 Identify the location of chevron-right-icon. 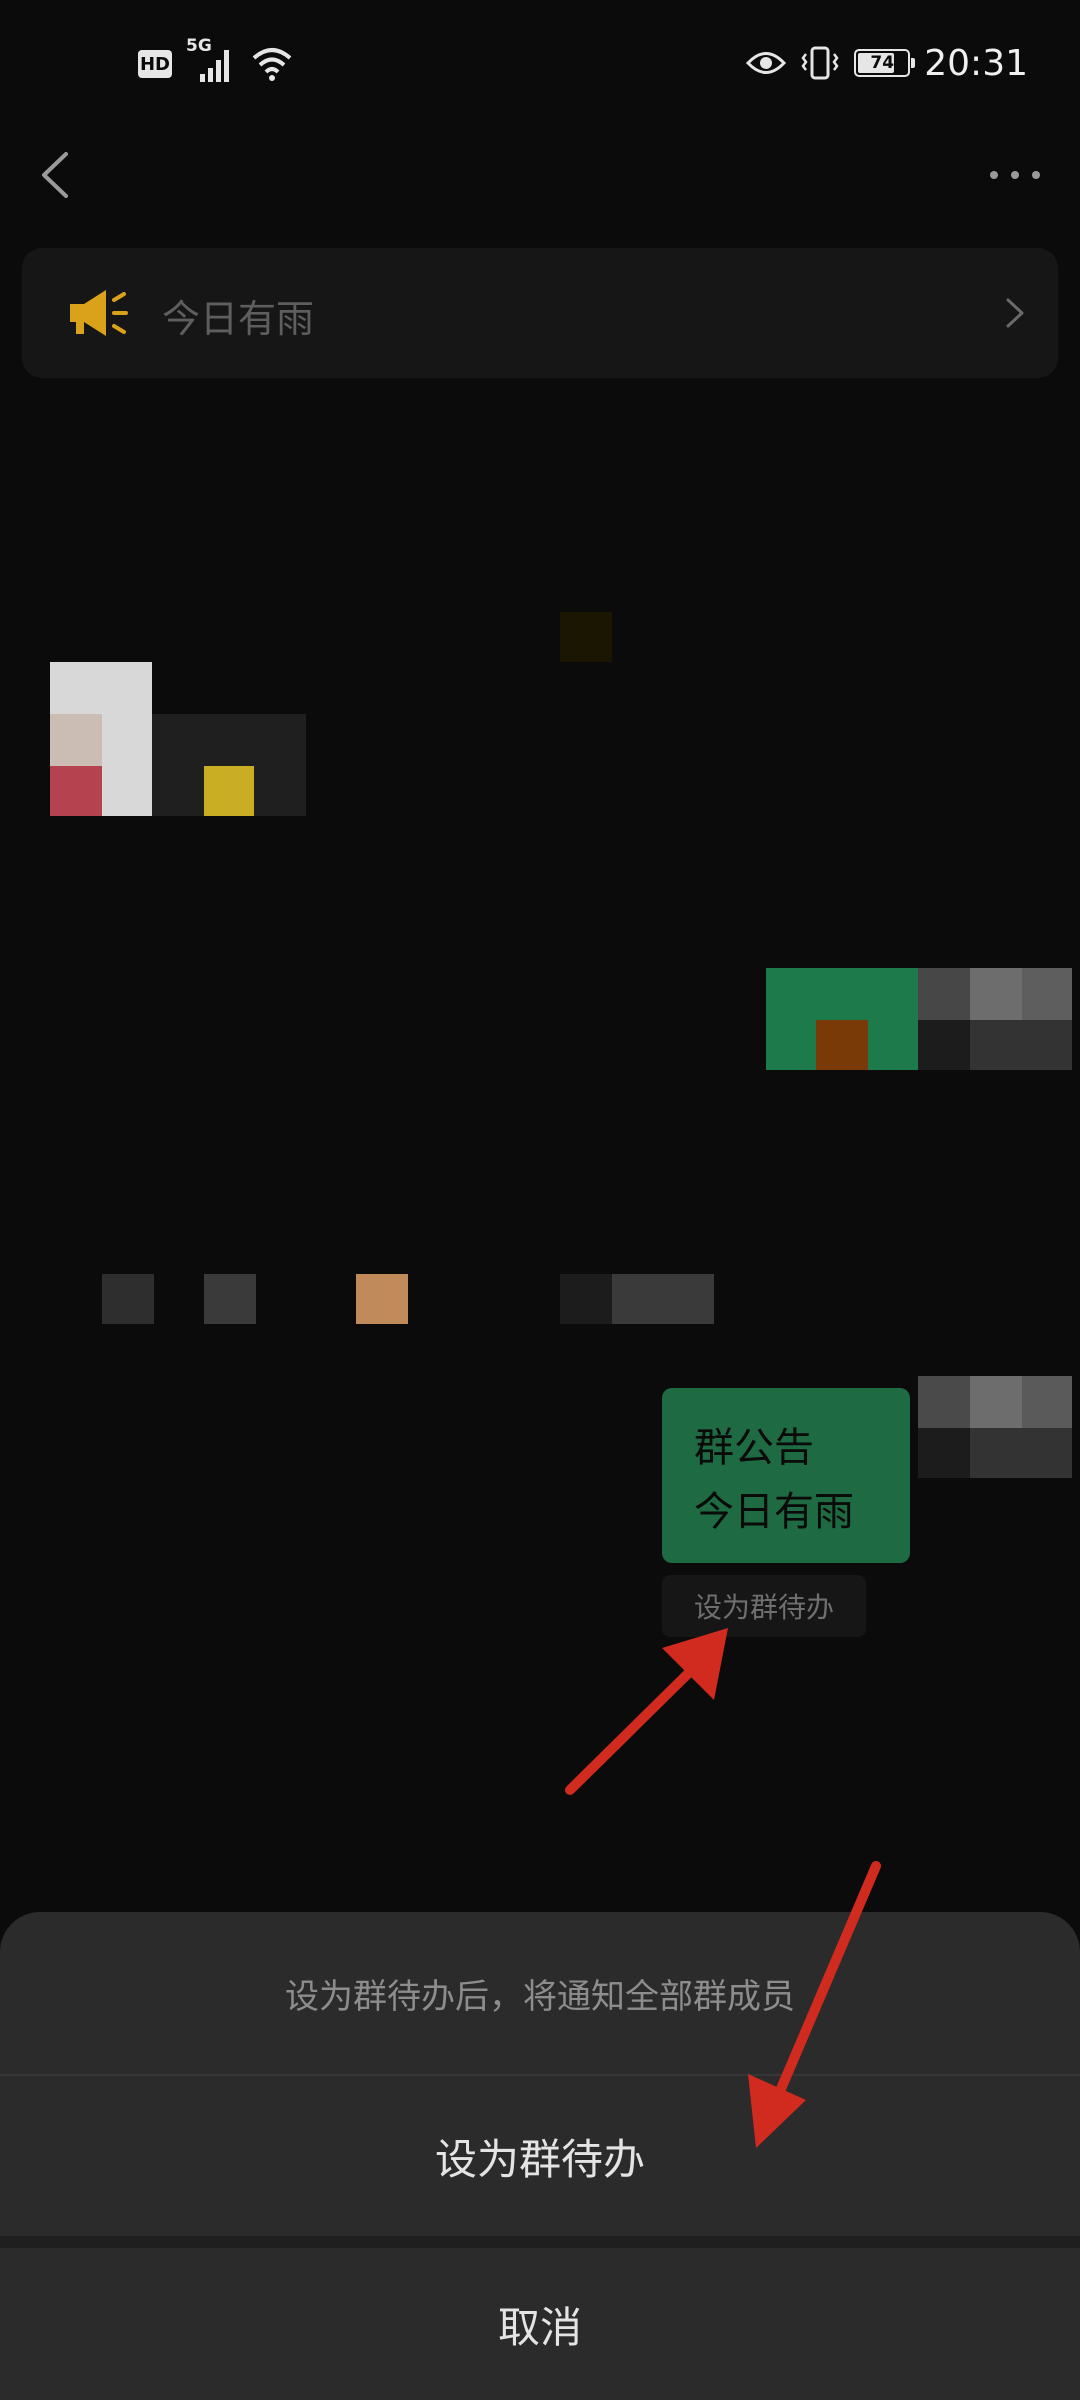
(1015, 313).